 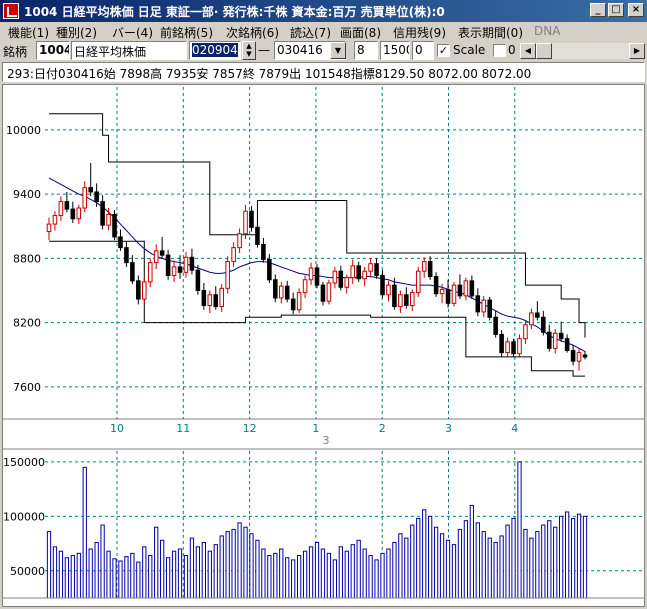 What do you see at coordinates (132, 32) in the screenshot?
I see `menu-bar-type: バー(4)` at bounding box center [132, 32].